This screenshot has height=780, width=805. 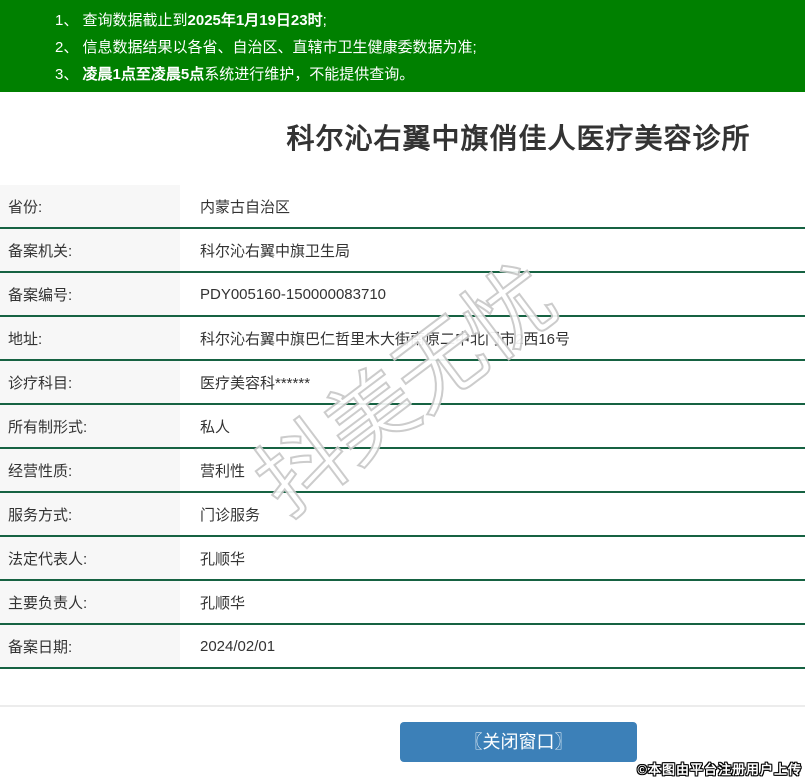 I want to click on row-value: 2024/02/01, so click(x=238, y=646).